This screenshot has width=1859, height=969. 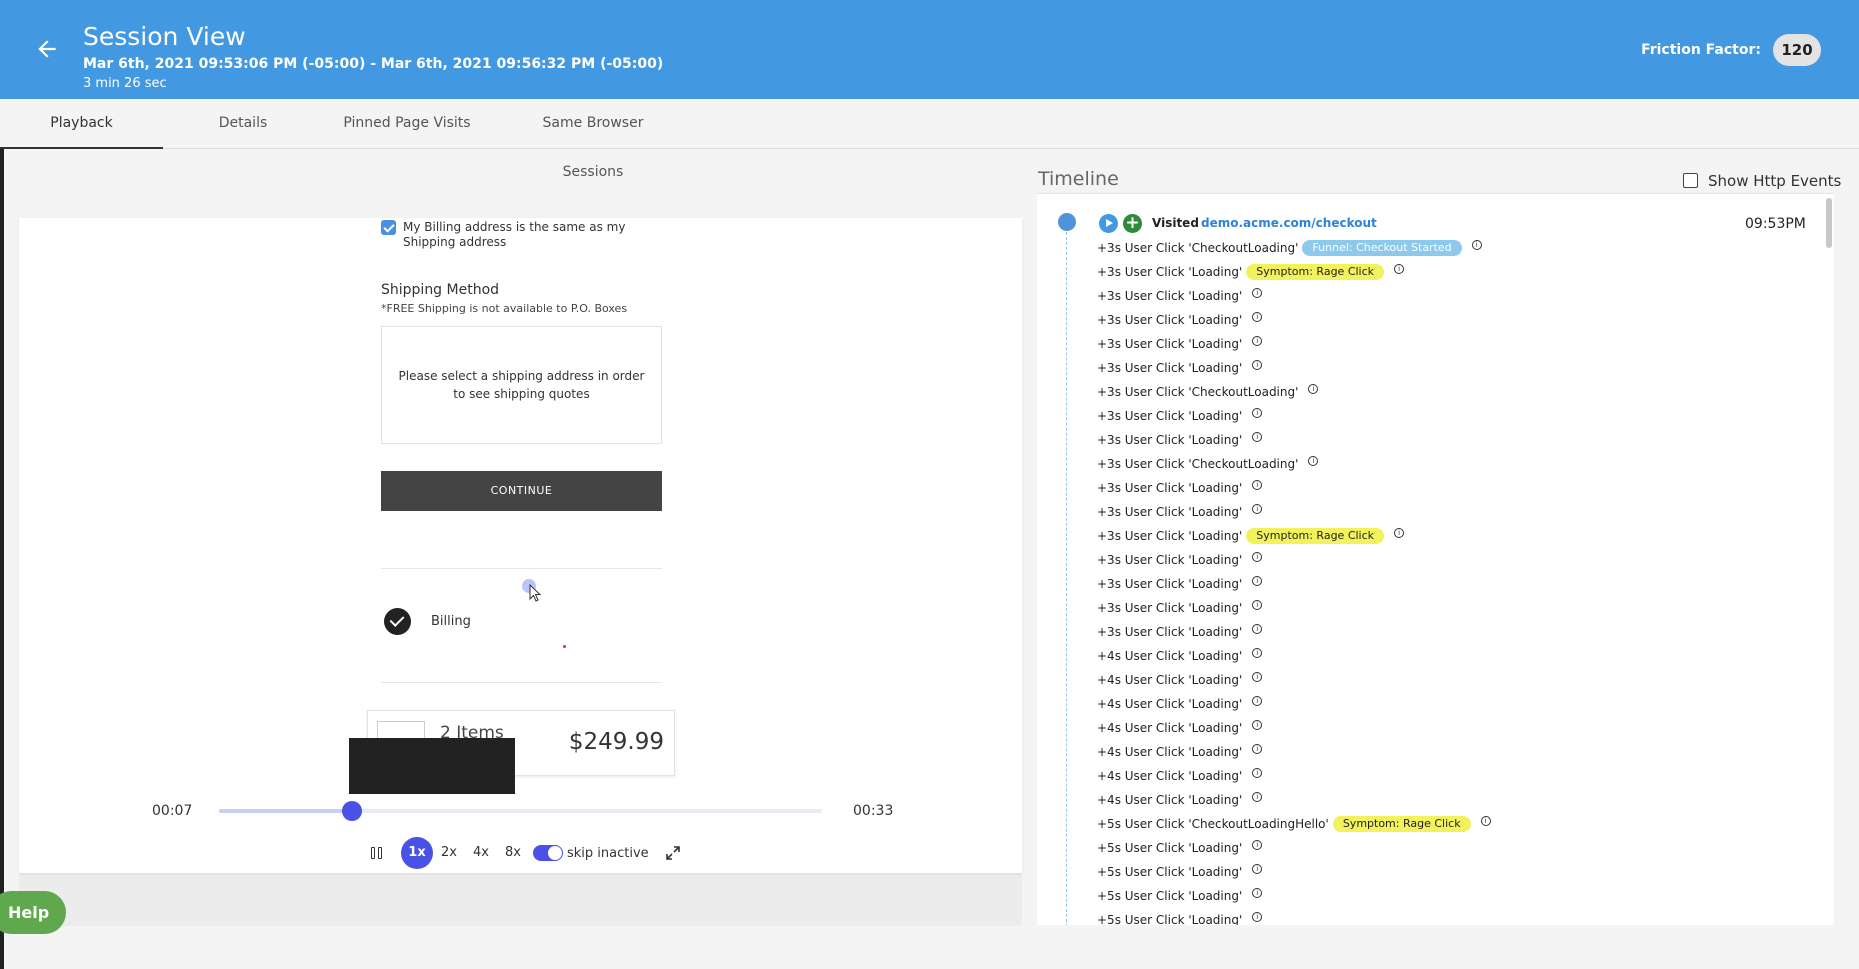 I want to click on click-marker, so click(x=564, y=646).